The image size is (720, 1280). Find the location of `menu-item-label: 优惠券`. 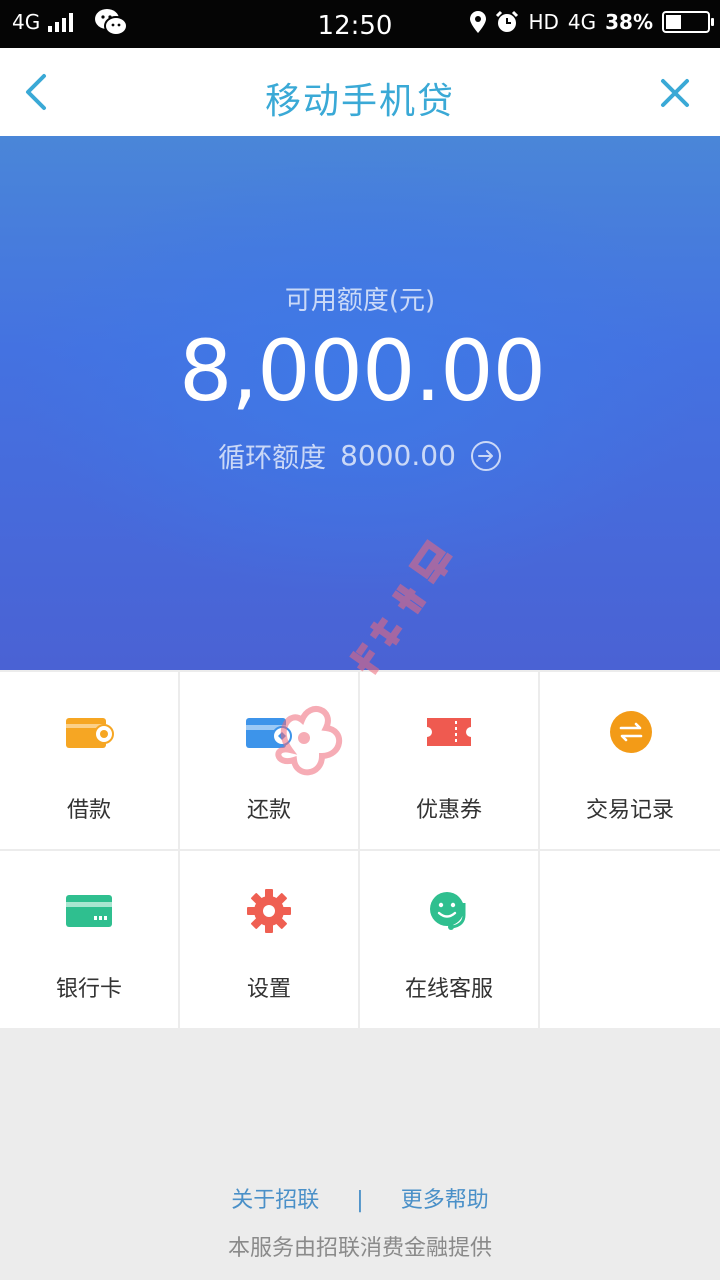

menu-item-label: 优惠券 is located at coordinates (448, 810).